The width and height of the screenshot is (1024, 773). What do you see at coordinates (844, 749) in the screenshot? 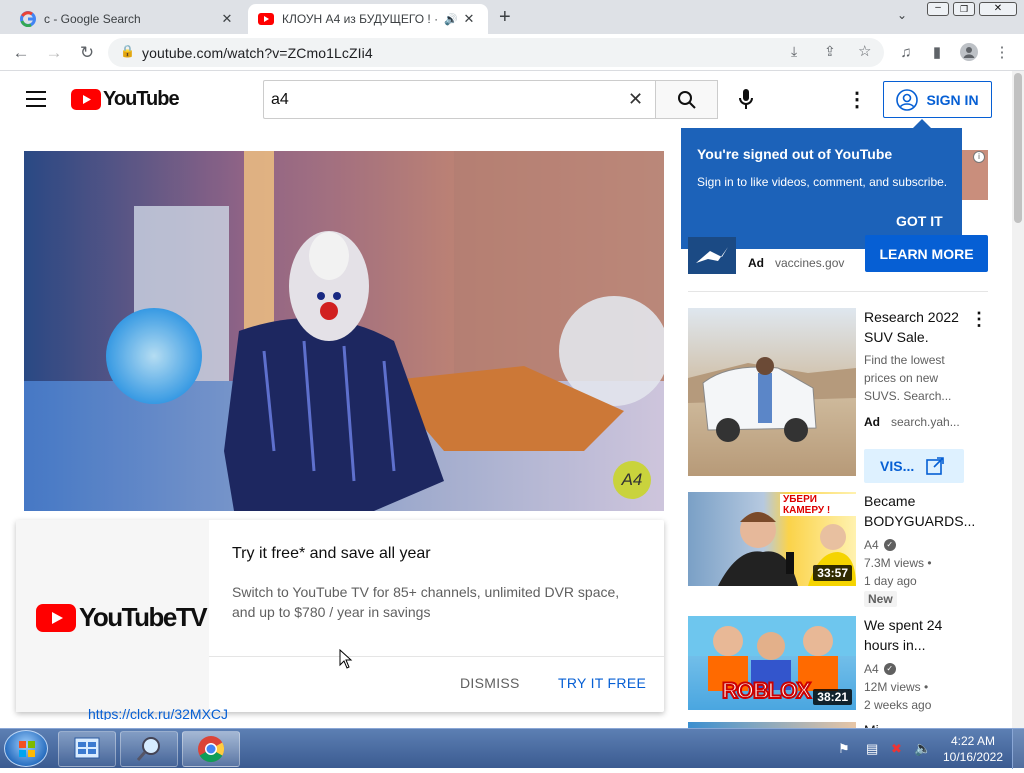
I see `tray-flag-icon: ⚑` at bounding box center [844, 749].